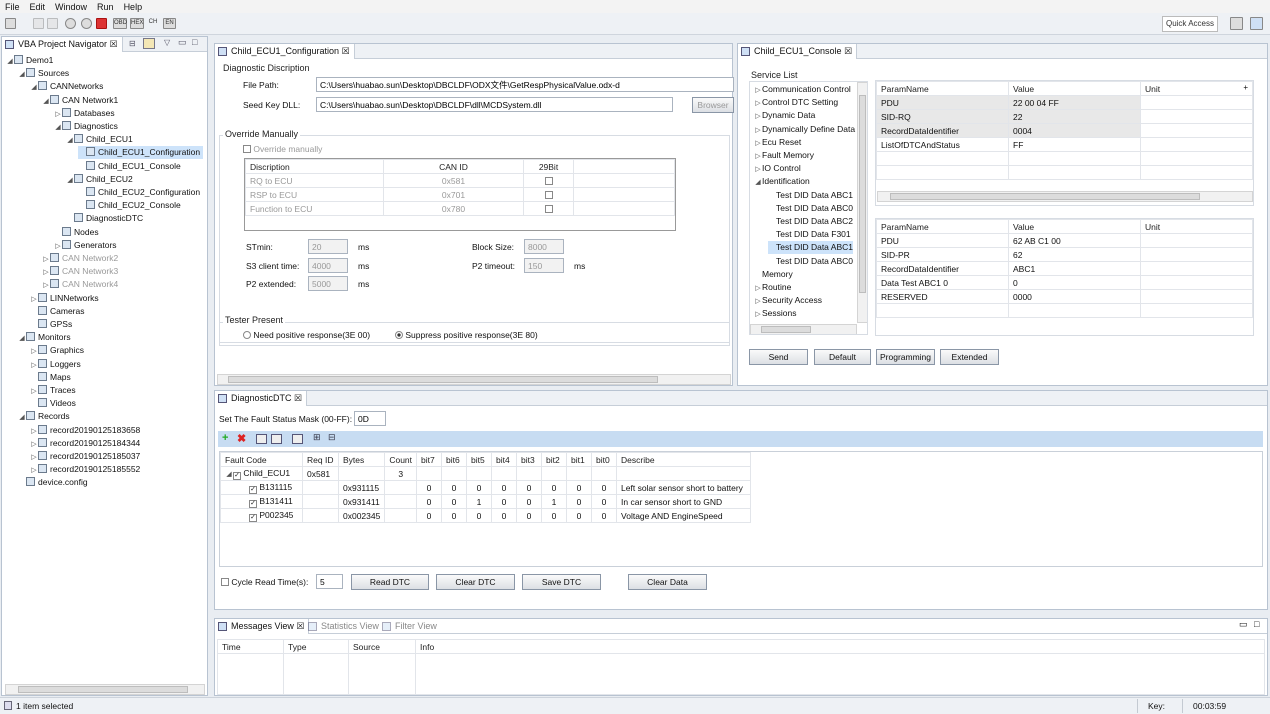  What do you see at coordinates (329, 581) in the screenshot?
I see `cycle-time-field` at bounding box center [329, 581].